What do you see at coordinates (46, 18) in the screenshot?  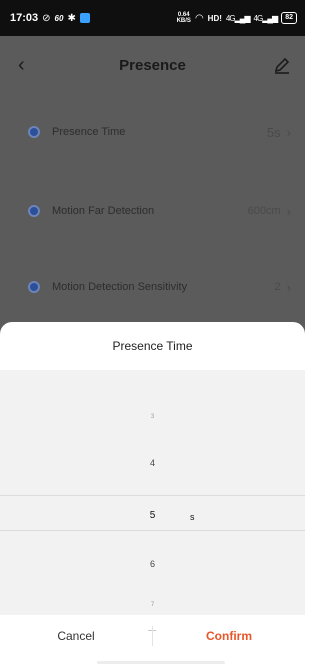 I see `no-sim-icon: ⊘` at bounding box center [46, 18].